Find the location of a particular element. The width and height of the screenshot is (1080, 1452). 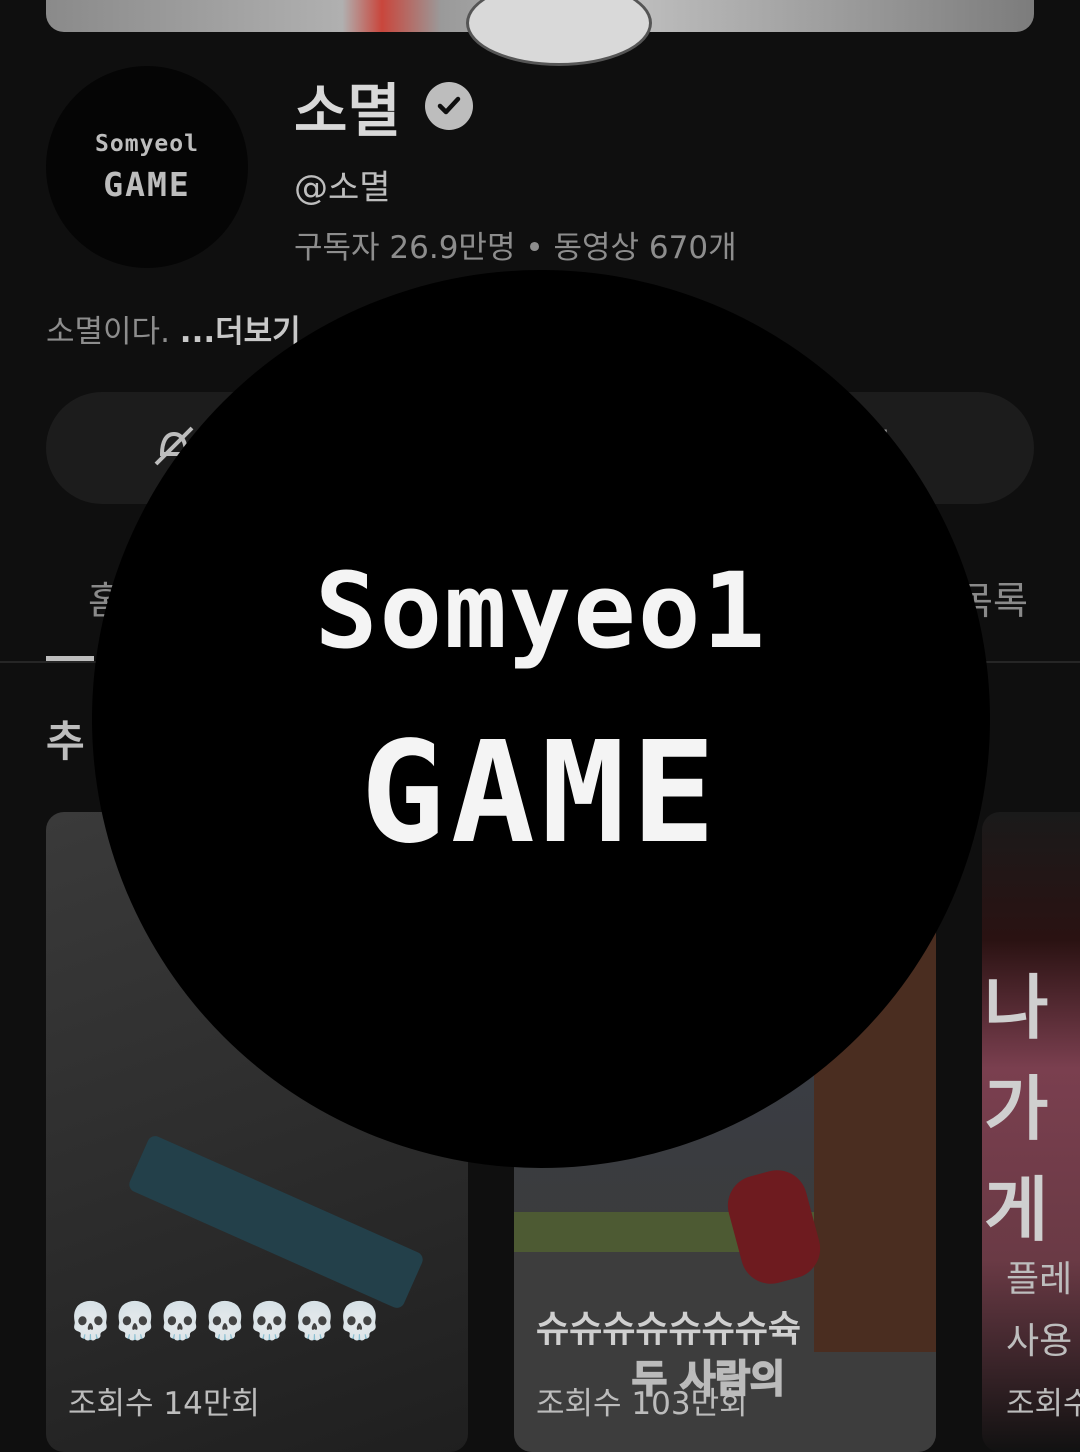

zoomed-avatar-line2: GAME is located at coordinates (541, 793).